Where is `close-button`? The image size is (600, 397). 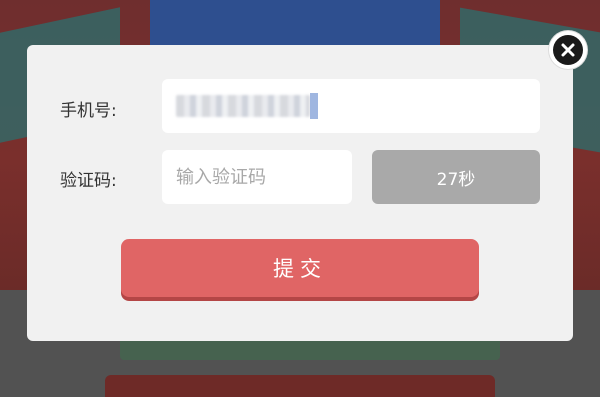
close-button is located at coordinates (568, 50).